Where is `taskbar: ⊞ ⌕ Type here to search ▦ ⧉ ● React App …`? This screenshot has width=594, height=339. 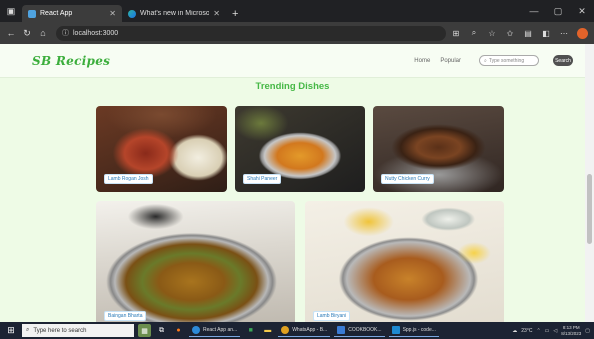 taskbar: ⊞ ⌕ Type here to search ▦ ⧉ ● React App … is located at coordinates (297, 330).